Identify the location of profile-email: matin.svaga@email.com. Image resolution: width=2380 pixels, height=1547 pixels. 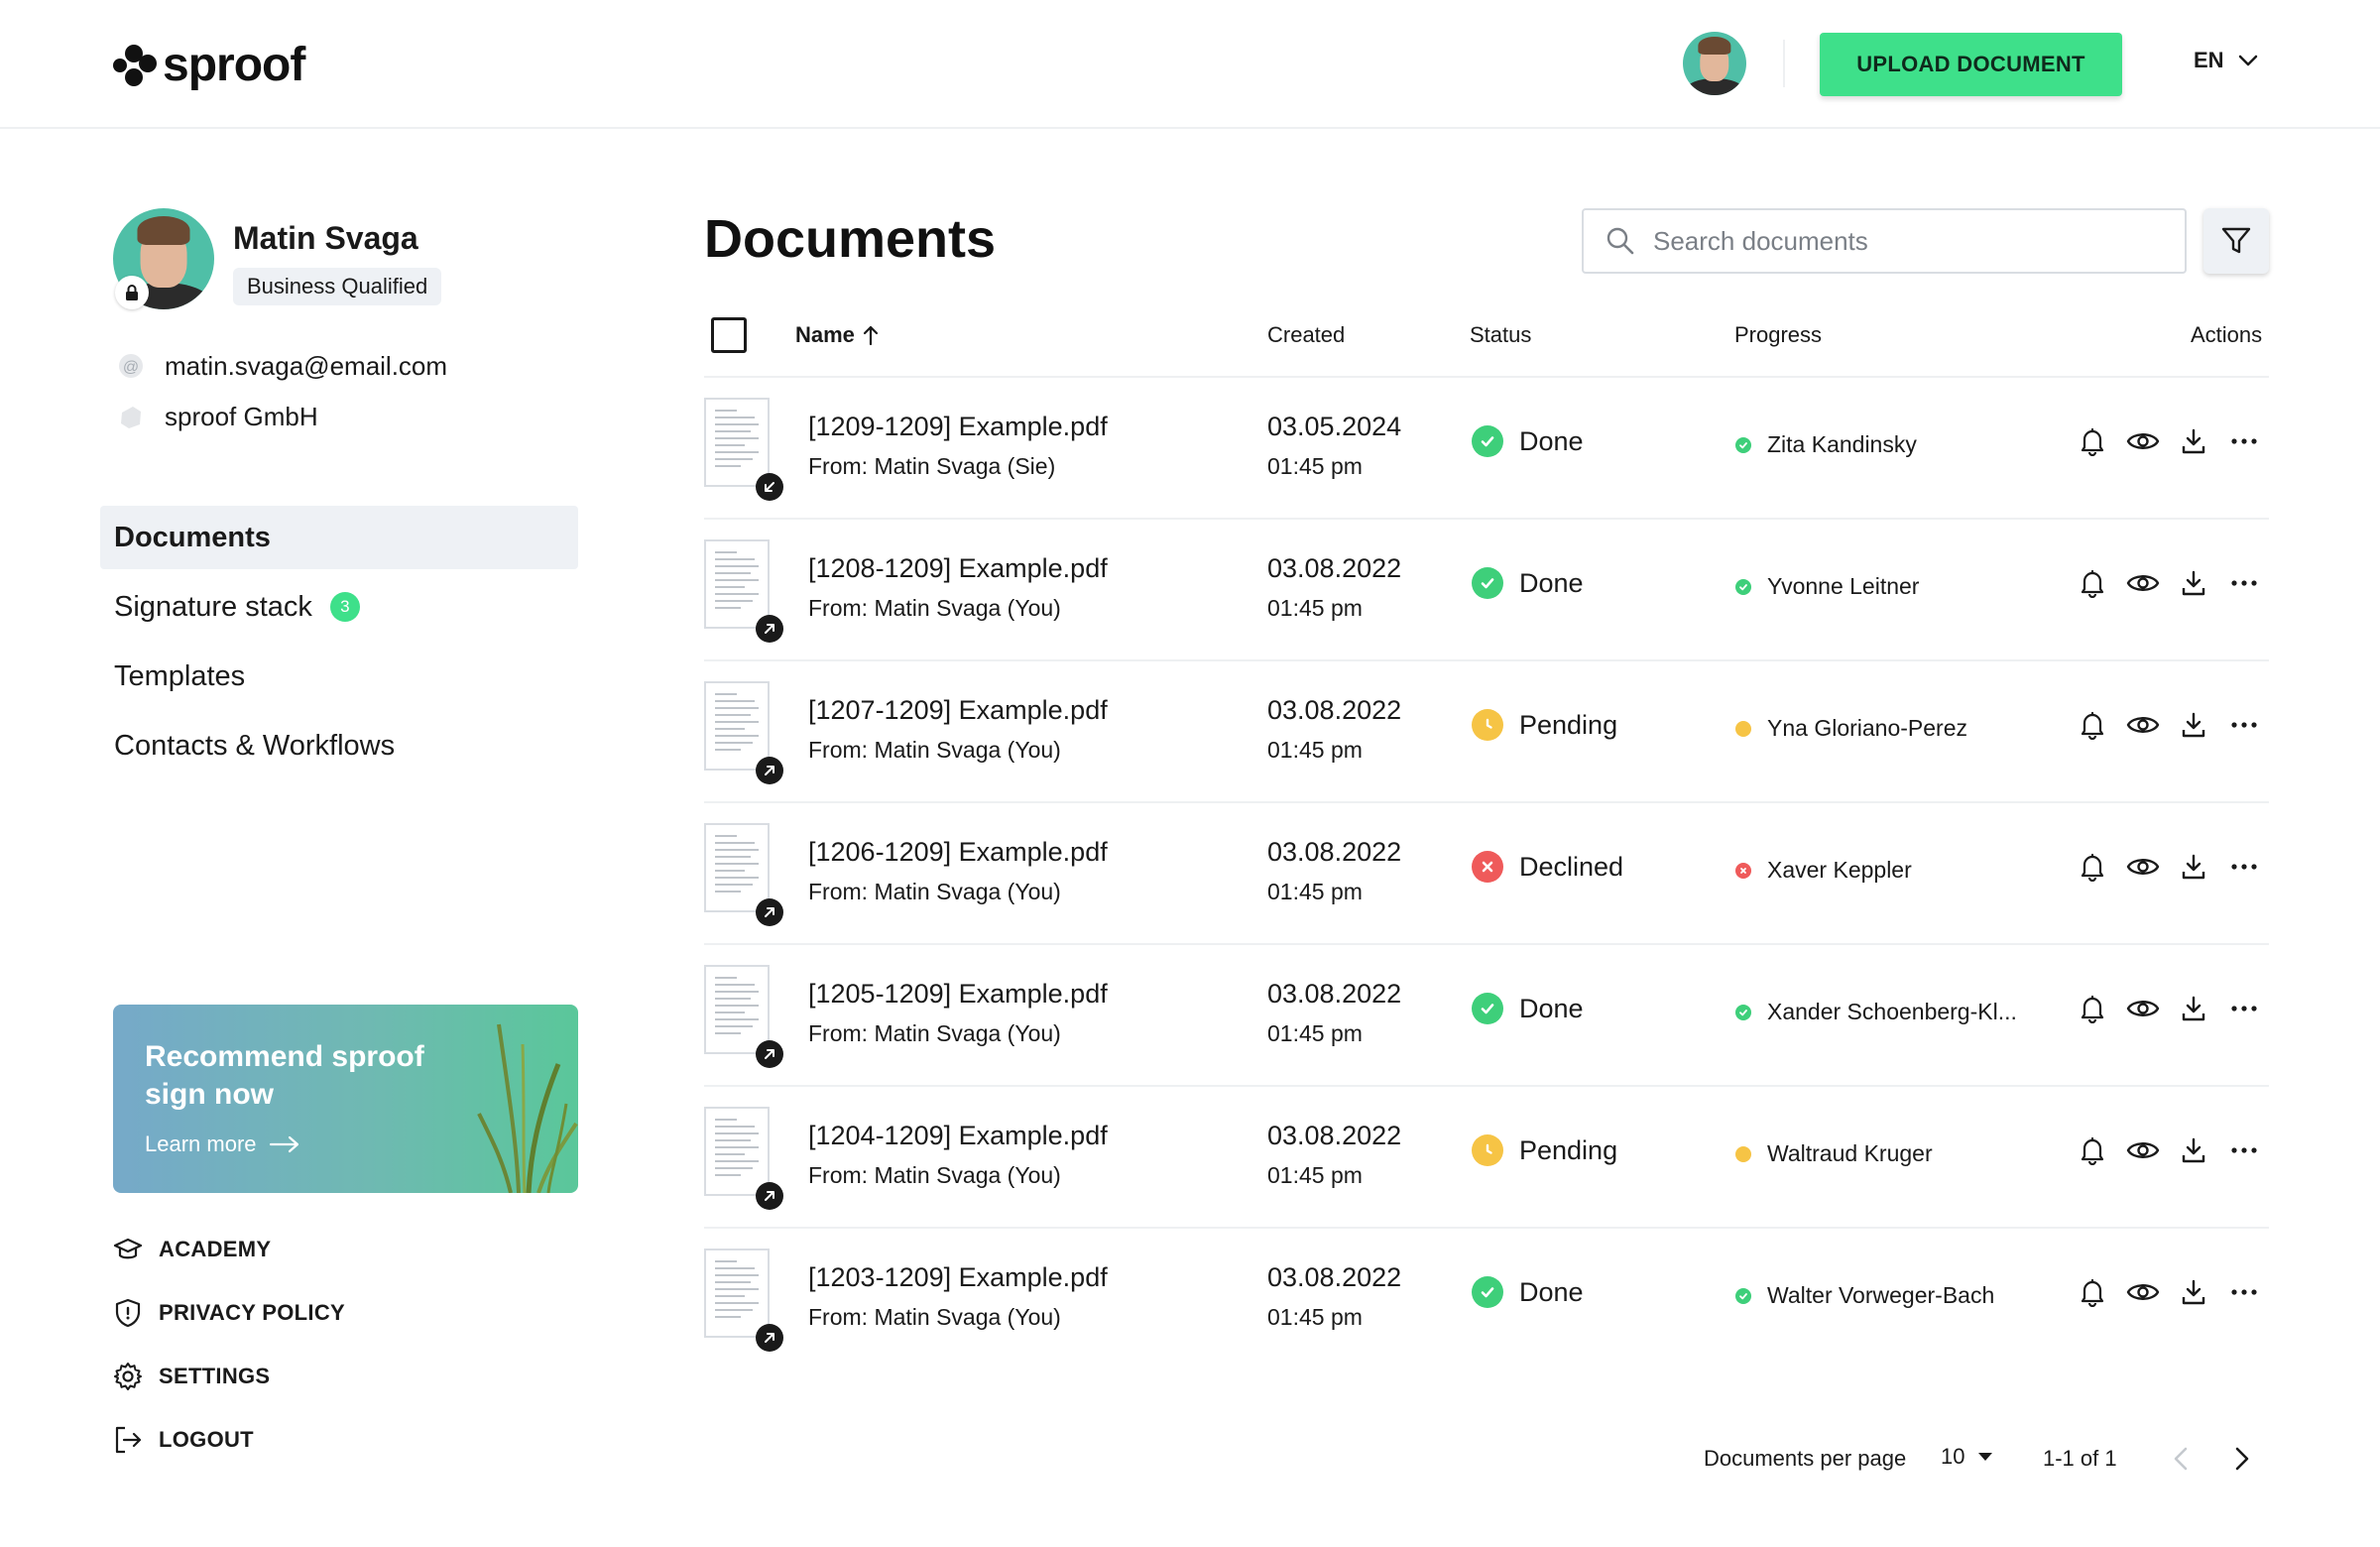
(306, 365).